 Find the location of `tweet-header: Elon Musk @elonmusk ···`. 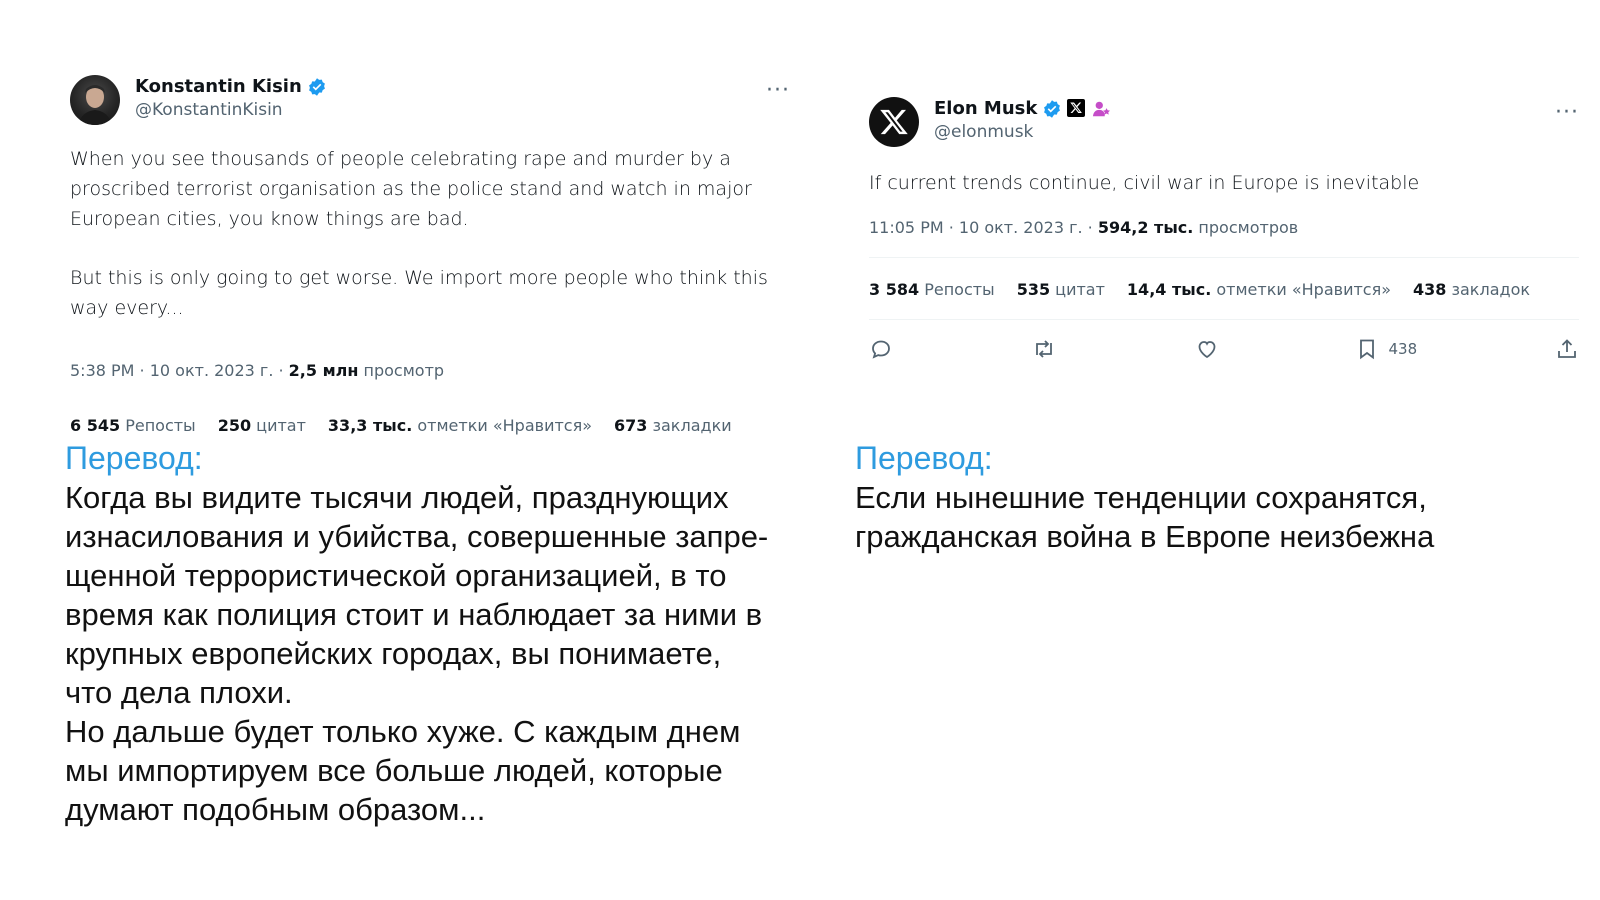

tweet-header: Elon Musk @elonmusk ··· is located at coordinates (1224, 123).